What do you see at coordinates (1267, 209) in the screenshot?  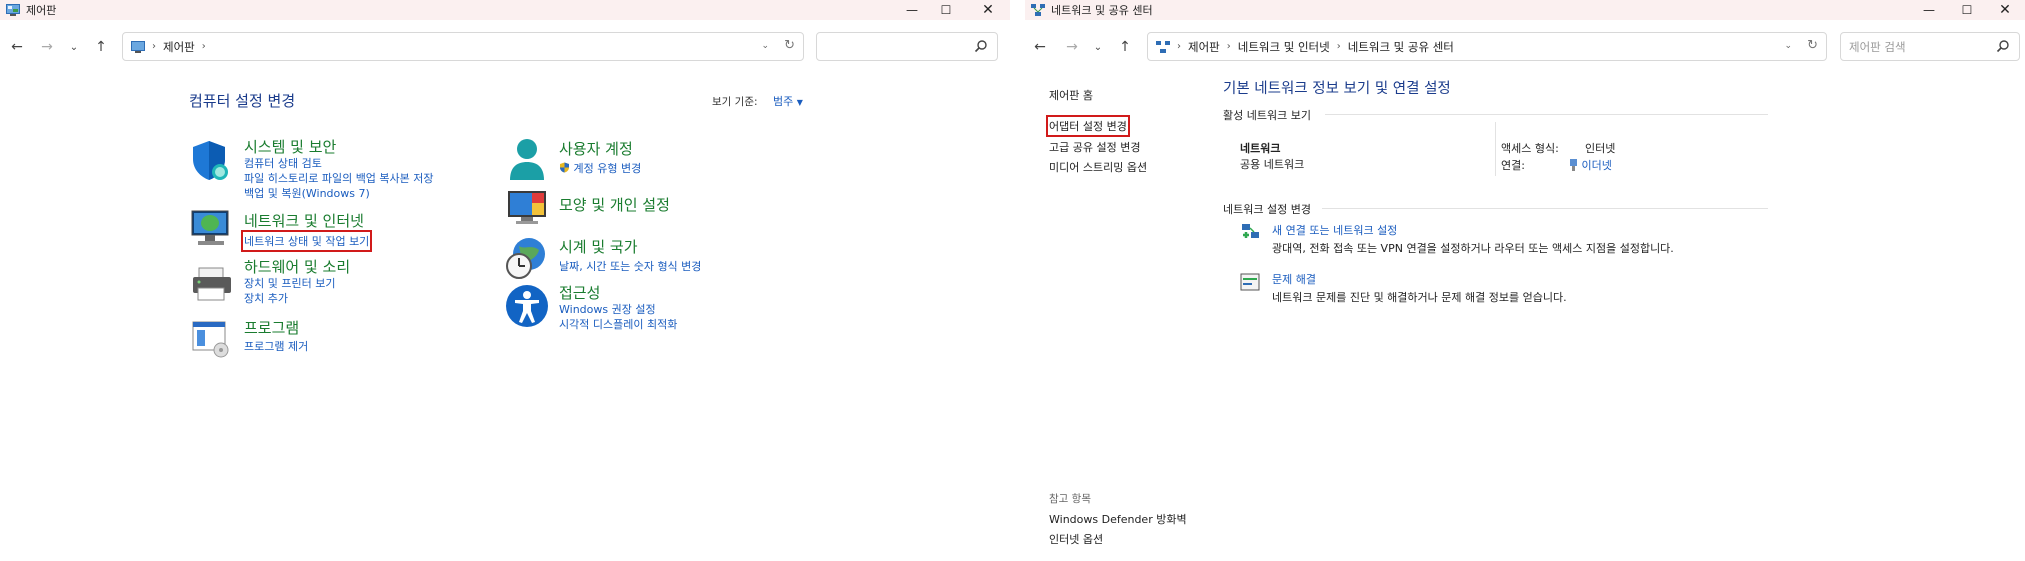 I see `change-settings-label: 네트워크 설정 변경` at bounding box center [1267, 209].